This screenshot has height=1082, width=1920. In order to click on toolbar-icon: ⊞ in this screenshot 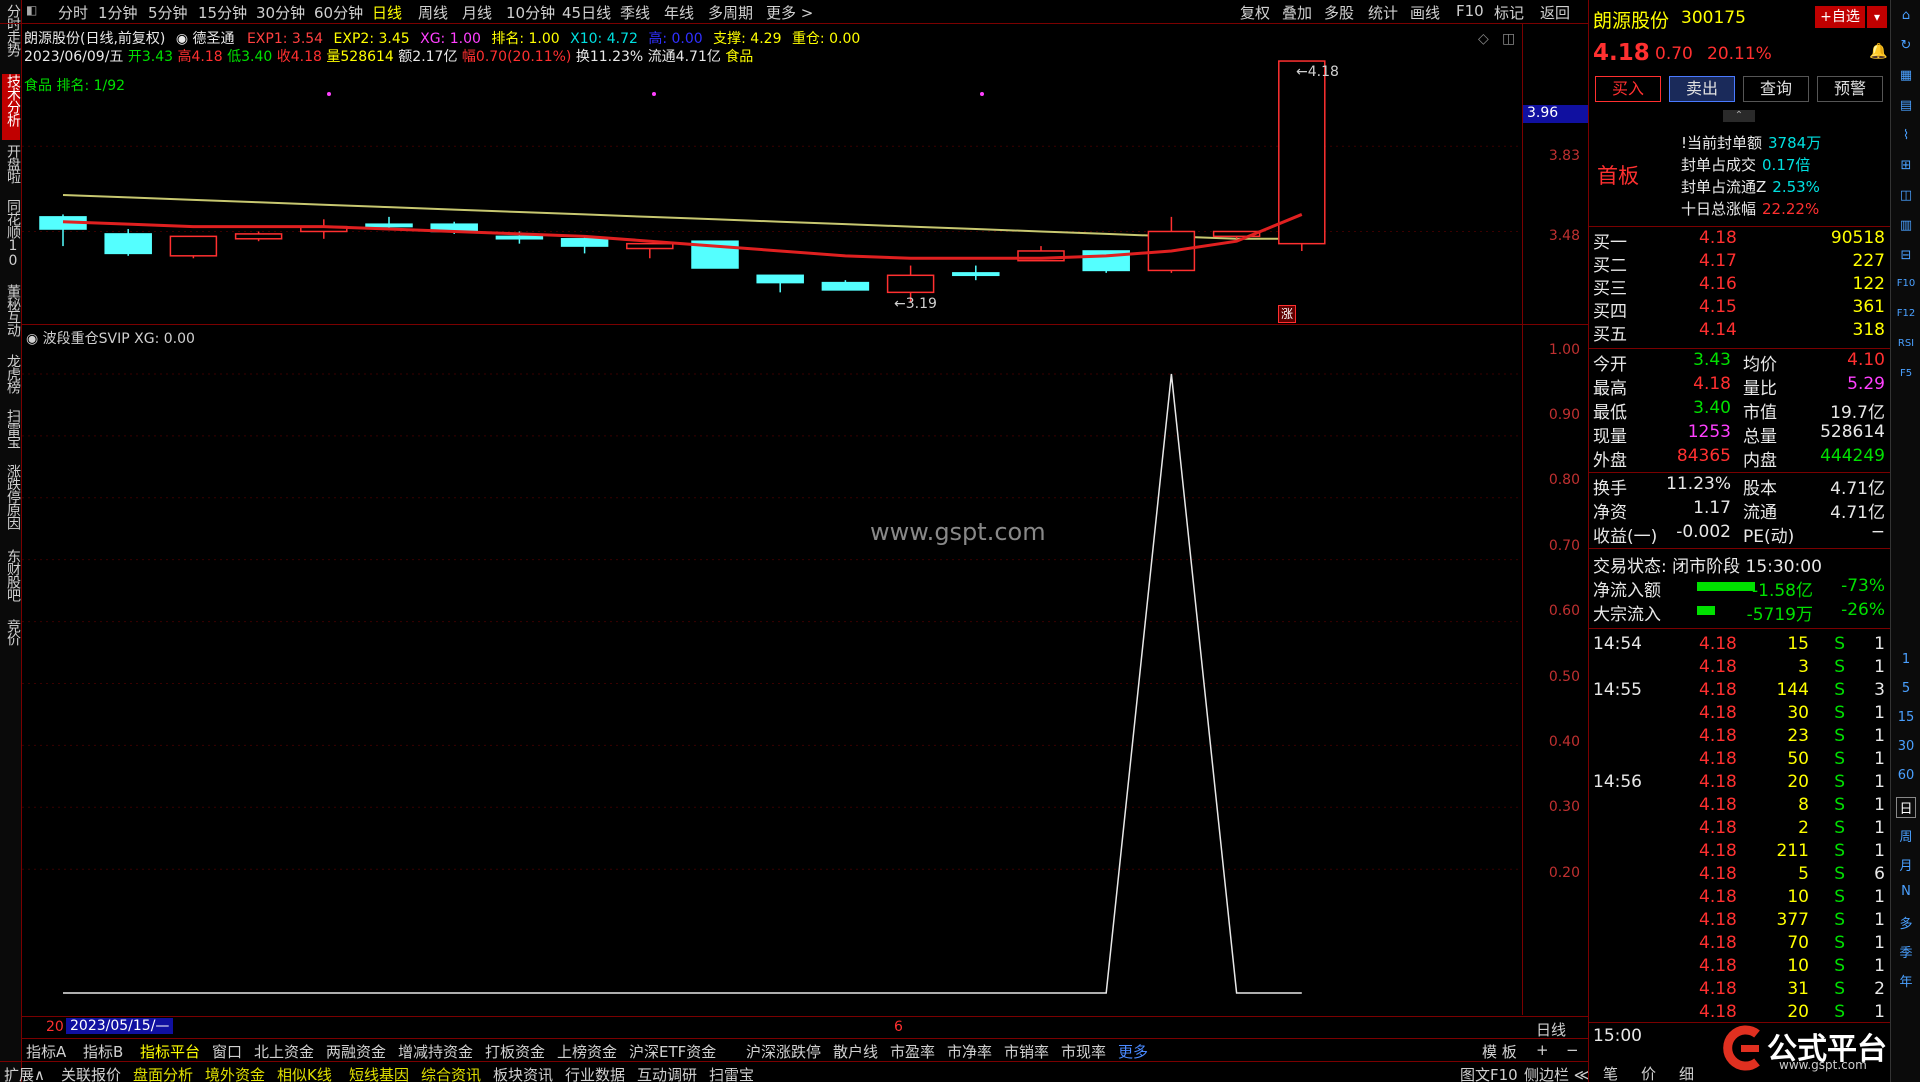, I will do `click(1906, 165)`.